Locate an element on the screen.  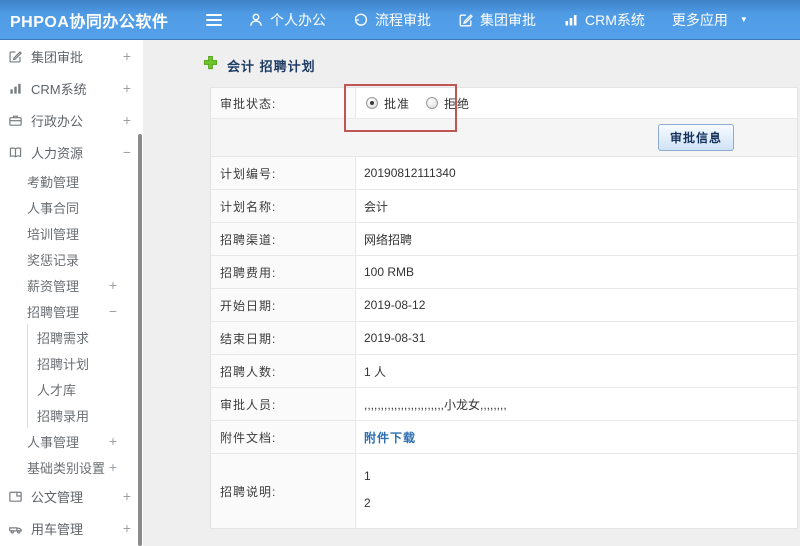
row-end-date: 结束日期: 2019-08-31 is located at coordinates (504, 338).